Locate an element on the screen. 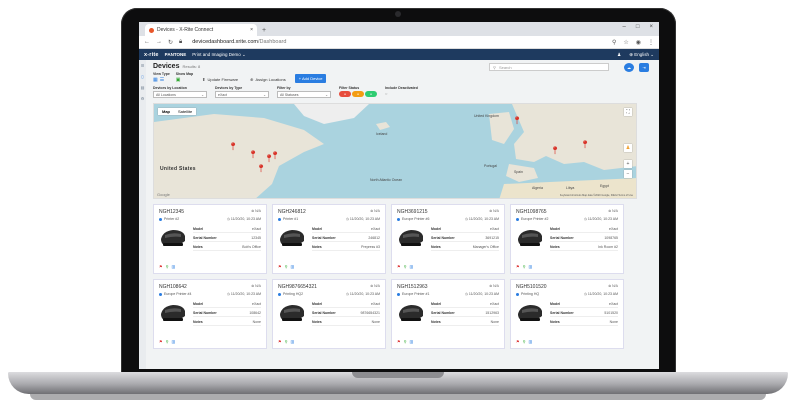 Image resolution: width=796 pixels, height=415 pixels. include-toggle-icon: ○ is located at coordinates (401, 93).